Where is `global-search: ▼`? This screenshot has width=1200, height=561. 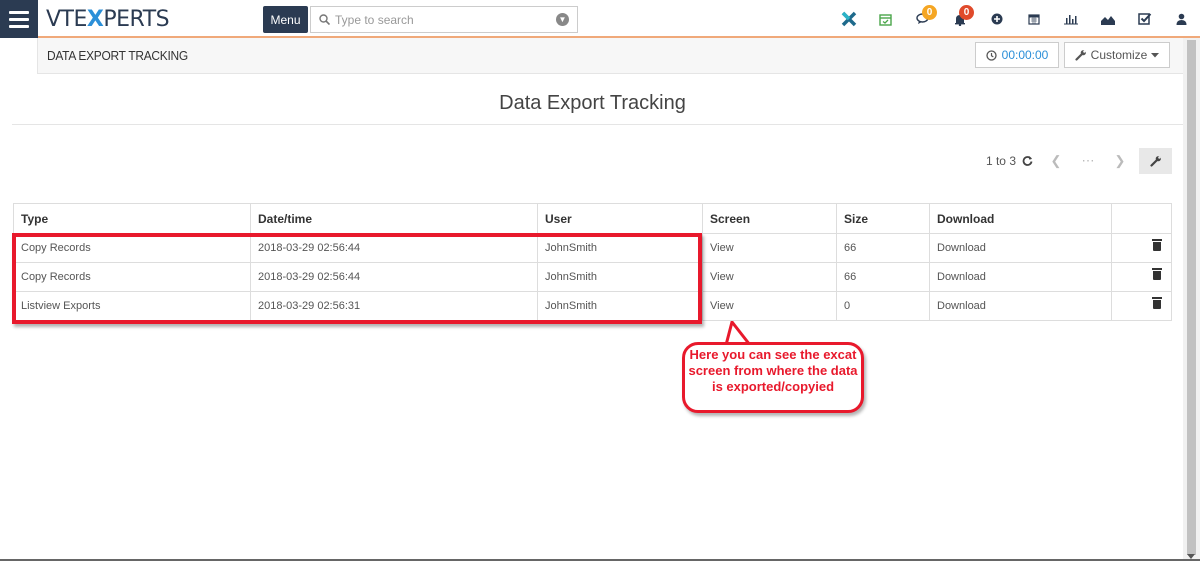
global-search: ▼ is located at coordinates (444, 19).